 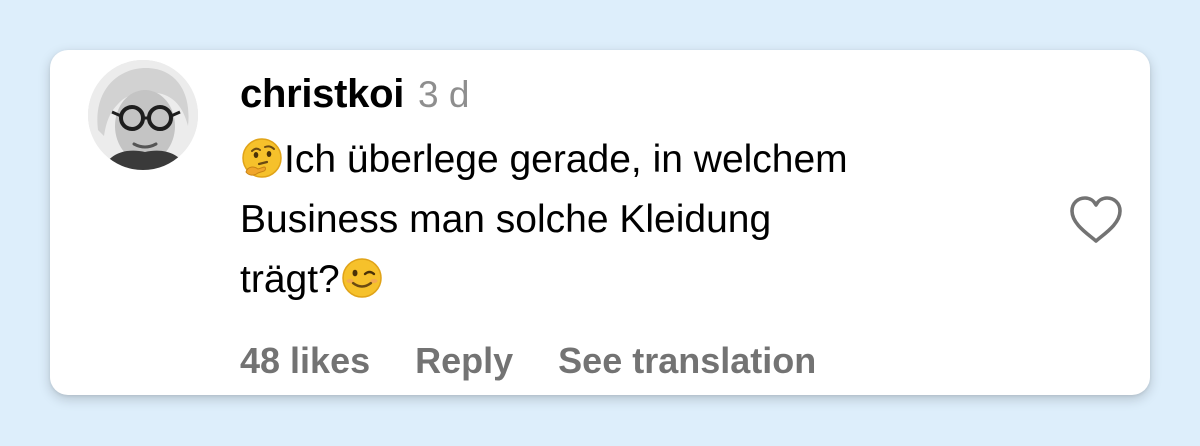 I want to click on reply-button: Reply, so click(x=464, y=361).